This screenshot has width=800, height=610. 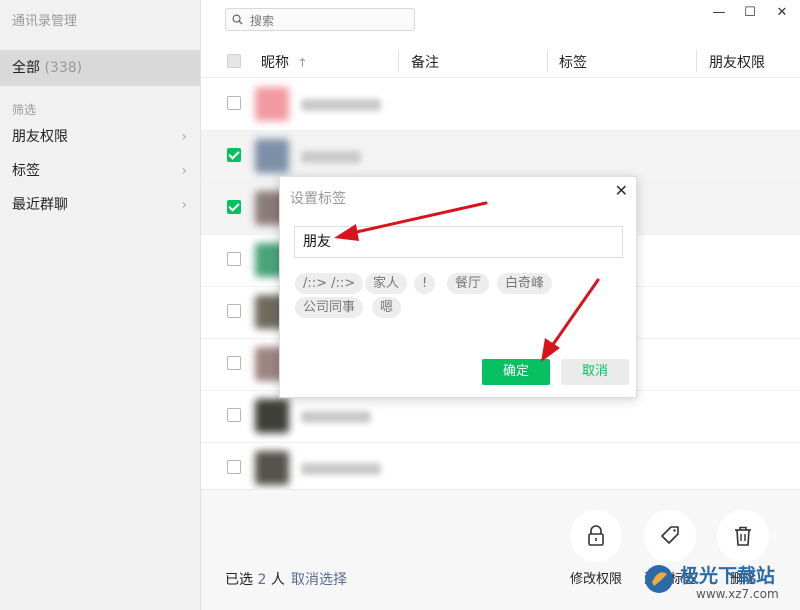 What do you see at coordinates (782, 13) in the screenshot?
I see `close-window-button: ✕` at bounding box center [782, 13].